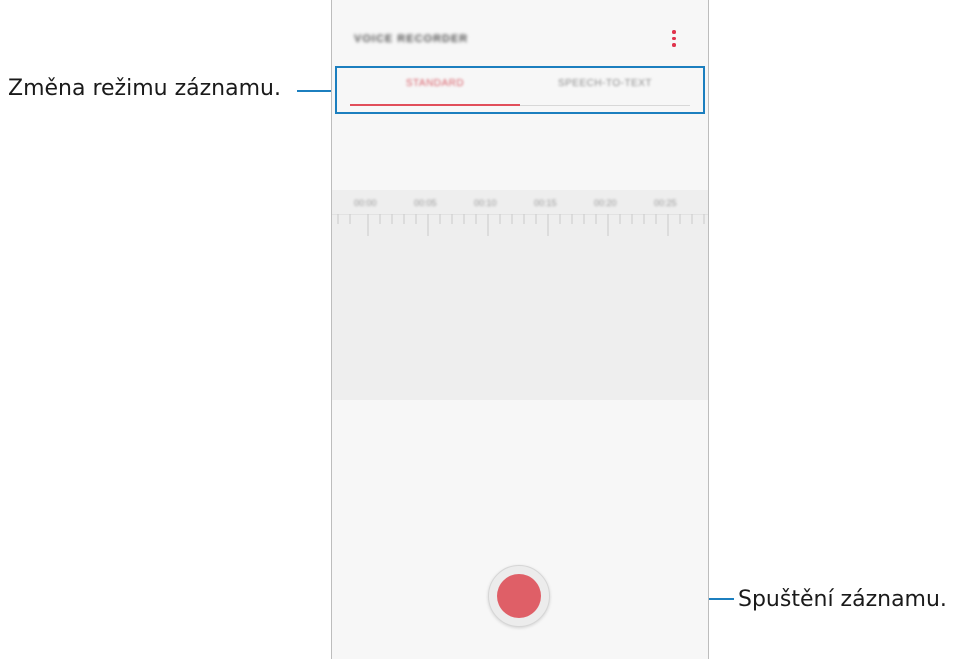 The width and height of the screenshot is (964, 659). Describe the element at coordinates (665, 203) in the screenshot. I see `timeline-label: 00:25` at that location.